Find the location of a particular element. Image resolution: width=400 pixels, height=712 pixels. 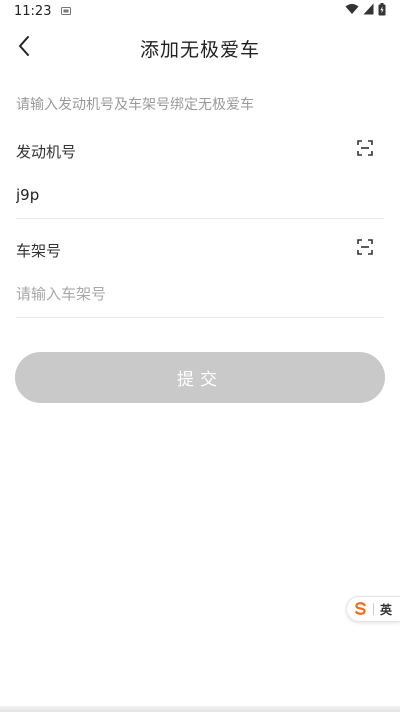

engine-scan-button is located at coordinates (365, 150).